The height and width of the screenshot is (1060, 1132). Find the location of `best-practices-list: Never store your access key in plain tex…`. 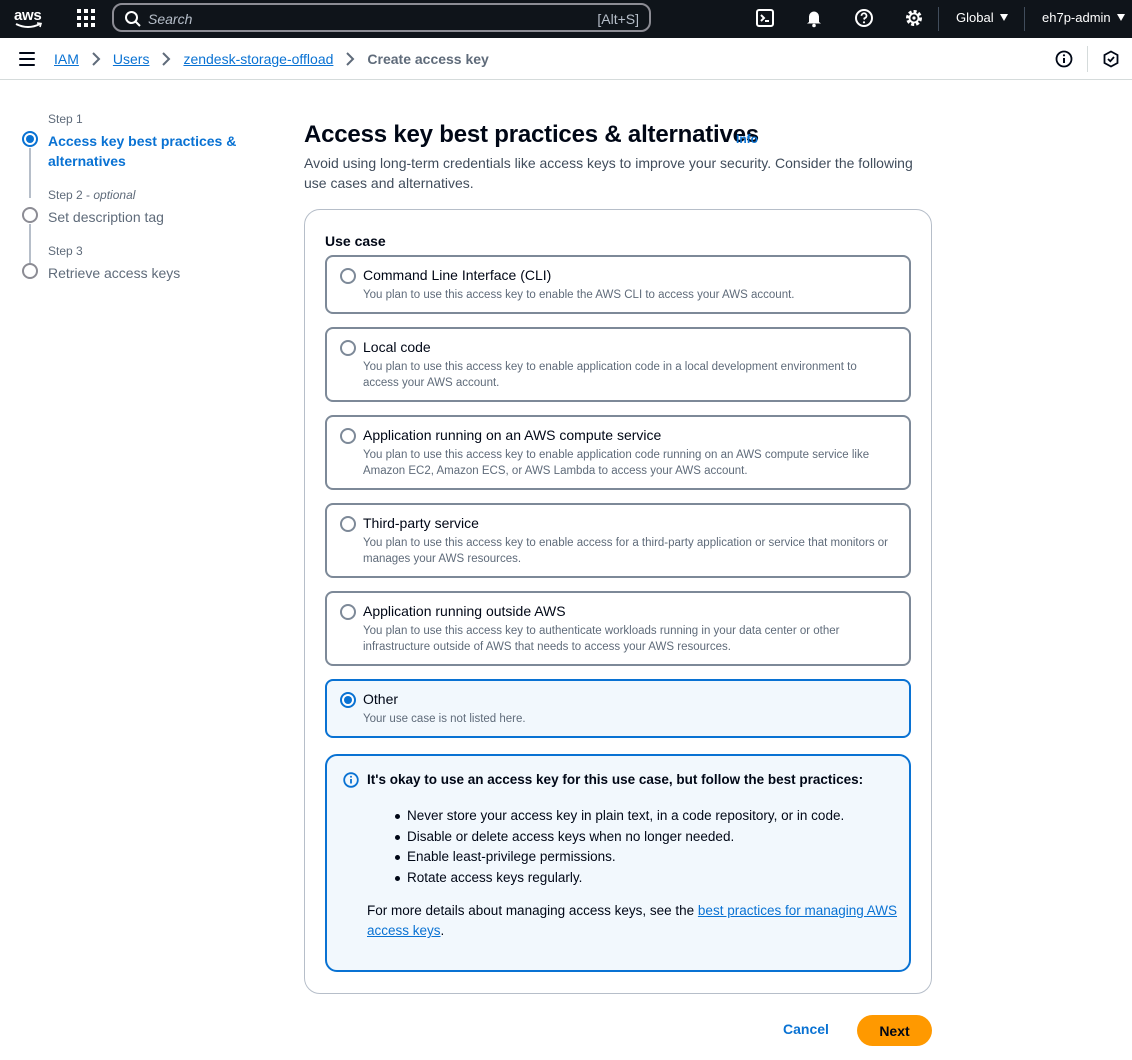

best-practices-list: Never store your access key in plain tex… is located at coordinates (619, 847).